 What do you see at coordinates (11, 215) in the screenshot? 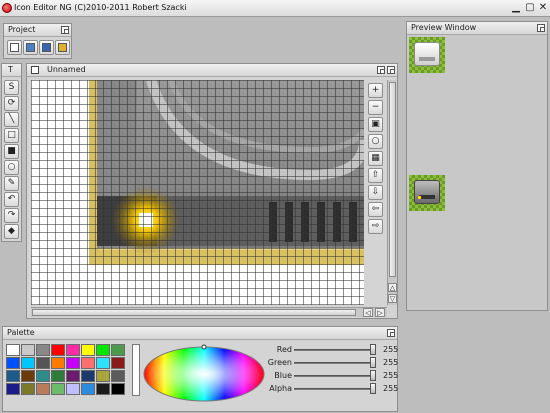
I see `redo-icon: ↷` at bounding box center [11, 215].